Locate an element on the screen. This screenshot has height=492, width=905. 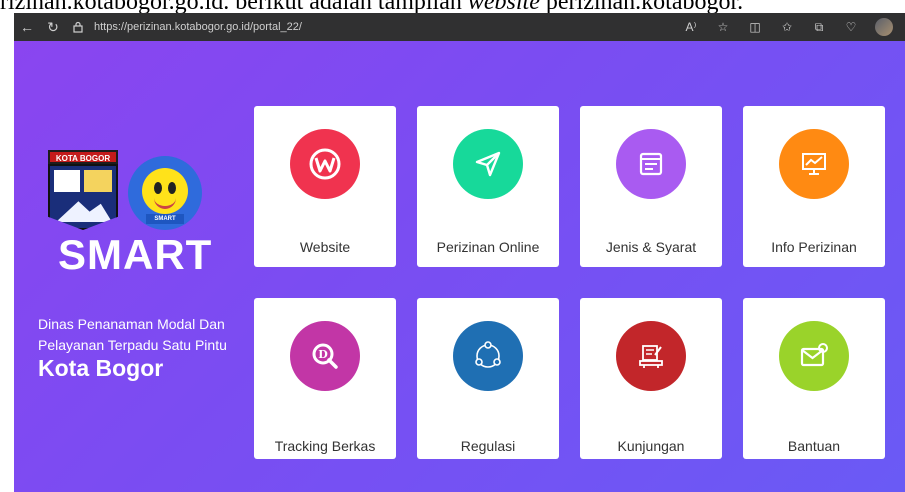
crest-label: KOTA BOGOR is located at coordinates (83, 157).